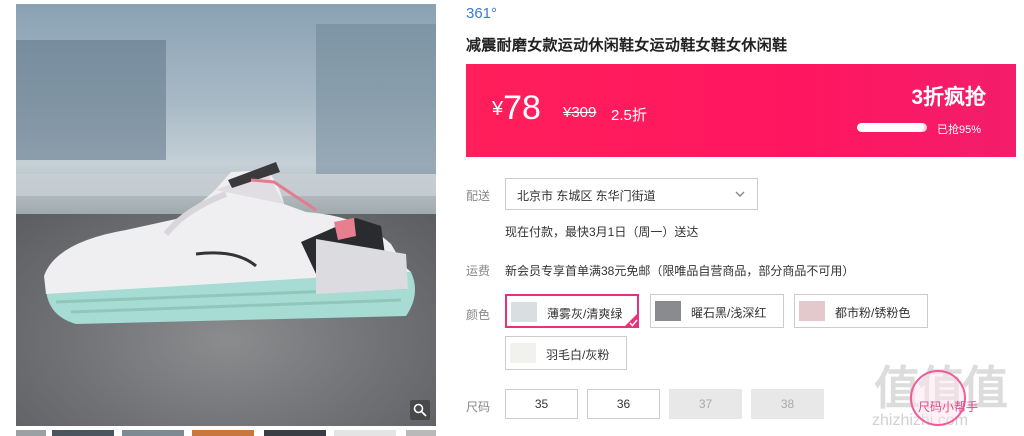  Describe the element at coordinates (586, 196) in the screenshot. I see `address-value: 北京市 东城区 东华门街道` at that location.